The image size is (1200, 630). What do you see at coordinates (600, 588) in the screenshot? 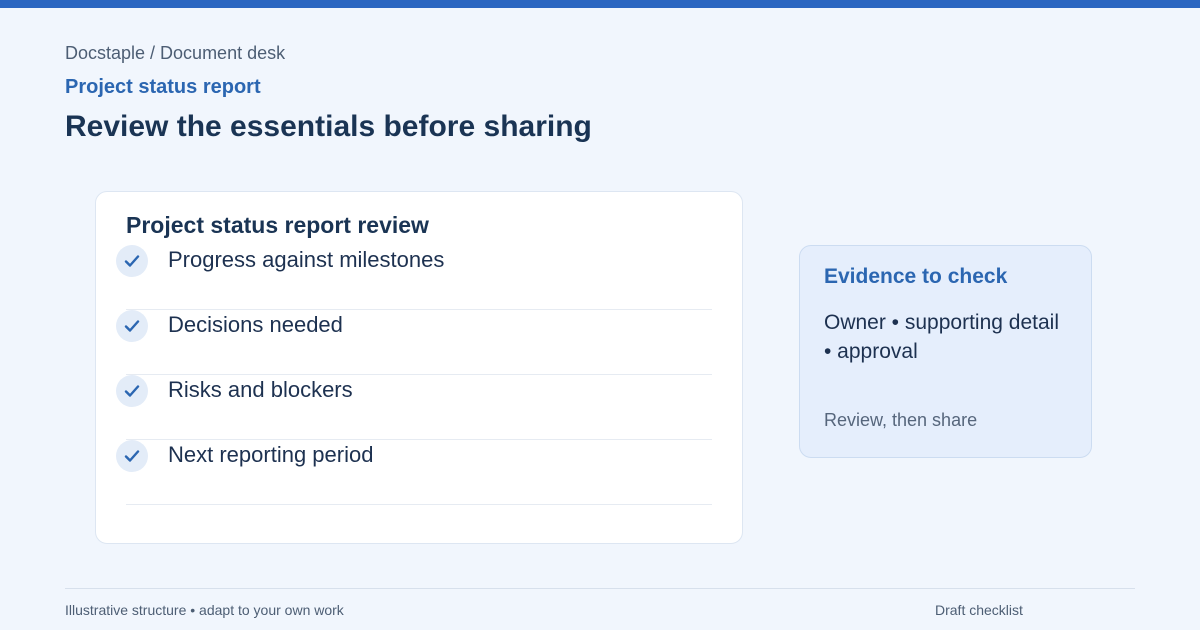
I see `footer-divider` at bounding box center [600, 588].